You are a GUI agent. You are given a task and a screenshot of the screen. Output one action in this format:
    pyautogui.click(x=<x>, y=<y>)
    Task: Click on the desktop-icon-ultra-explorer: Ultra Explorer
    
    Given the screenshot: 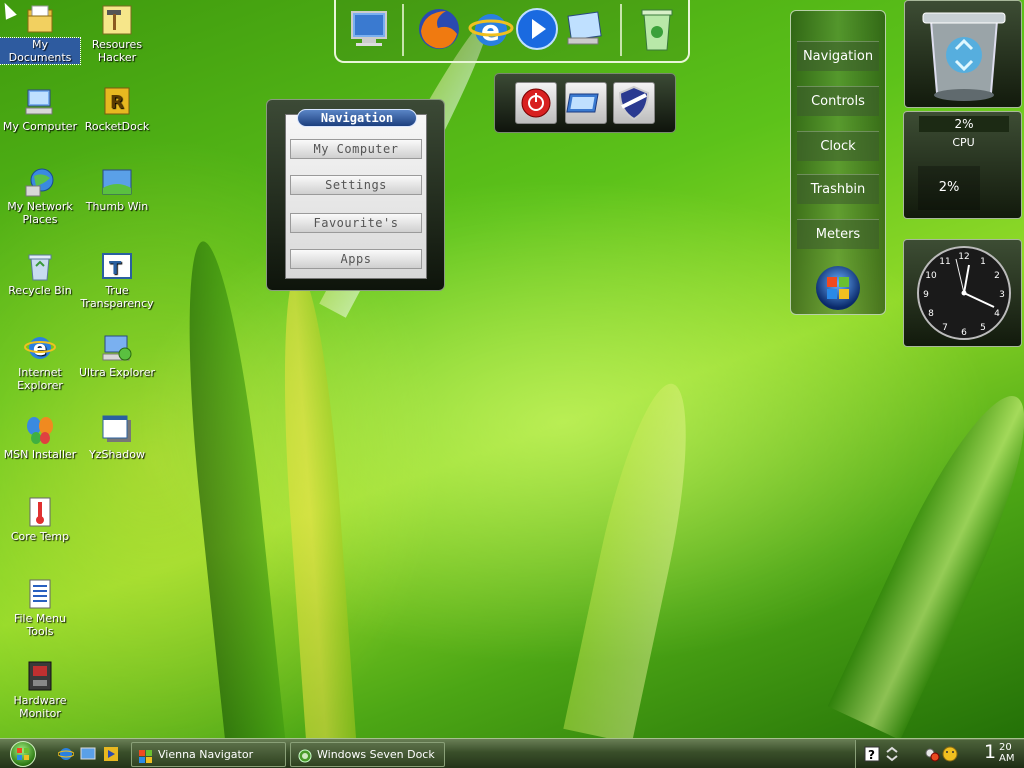 What is the action you would take?
    pyautogui.click(x=117, y=355)
    